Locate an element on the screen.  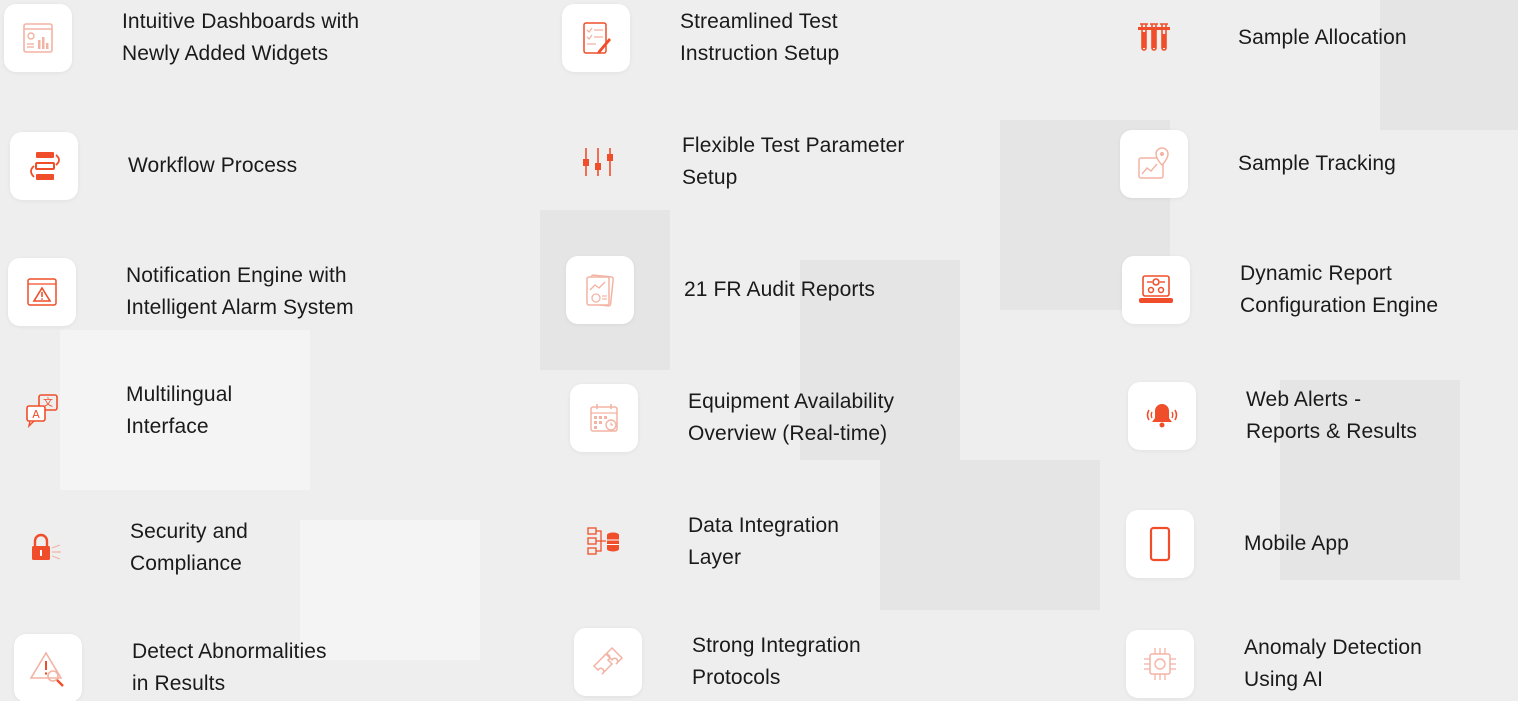
feature-label: Data Integration Layer is located at coordinates (764, 541).